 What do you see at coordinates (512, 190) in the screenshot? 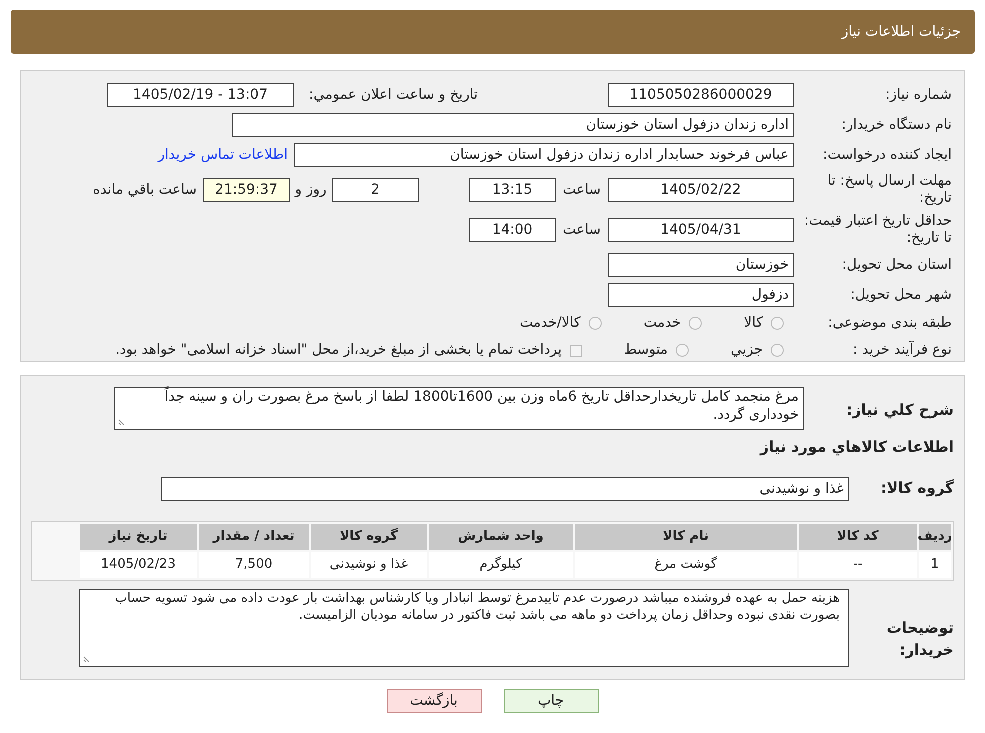
I see `text-field: 13:15` at bounding box center [512, 190].